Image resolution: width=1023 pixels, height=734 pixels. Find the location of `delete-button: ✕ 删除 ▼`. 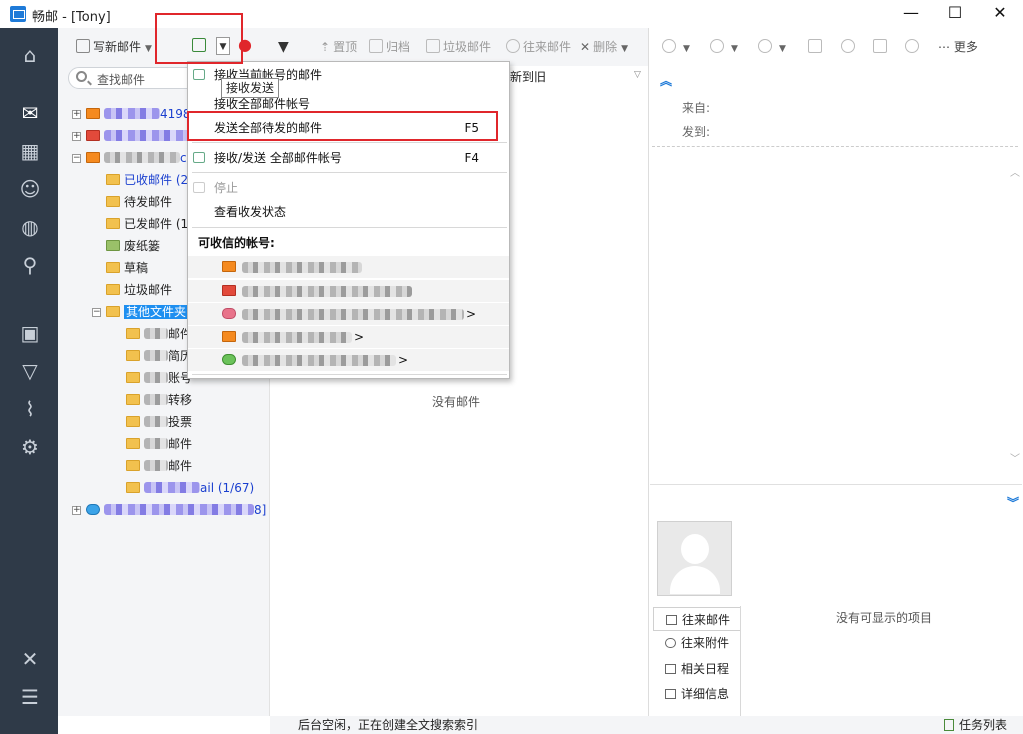

delete-button: ✕ 删除 ▼ is located at coordinates (604, 47).